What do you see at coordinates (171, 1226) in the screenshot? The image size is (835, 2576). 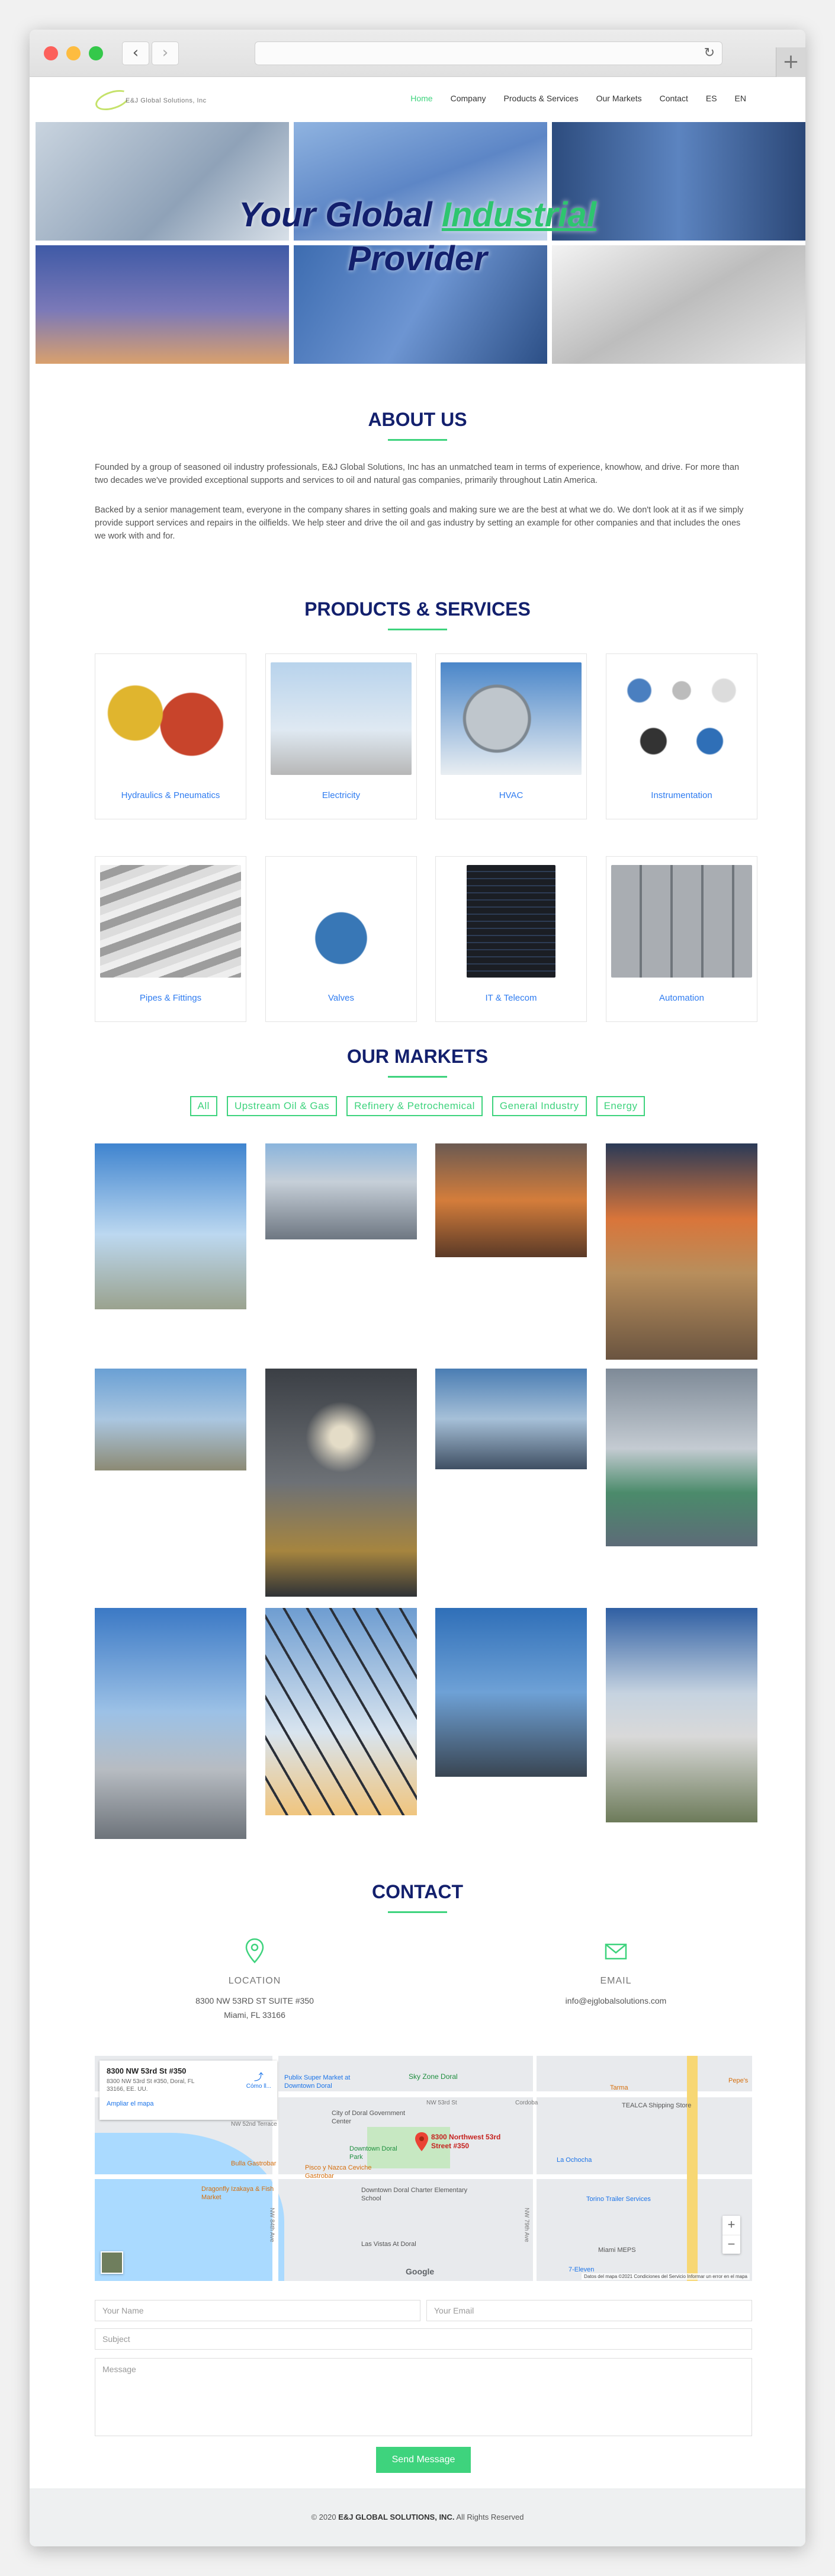 I see `market-image-substation` at bounding box center [171, 1226].